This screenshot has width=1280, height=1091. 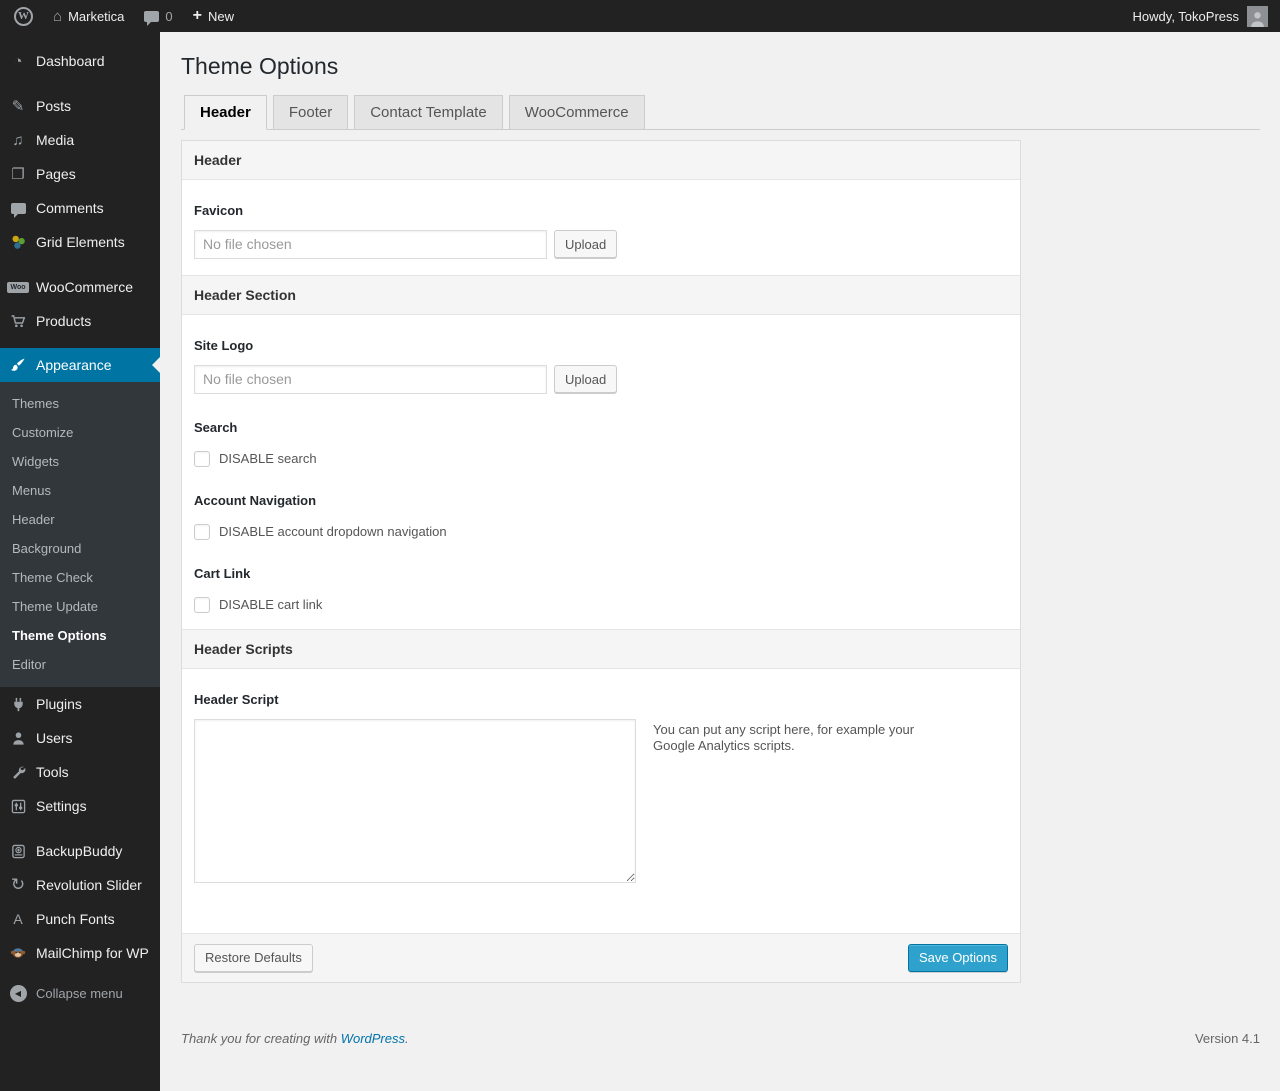 What do you see at coordinates (202, 604) in the screenshot?
I see `disable-cart-link-checkbox` at bounding box center [202, 604].